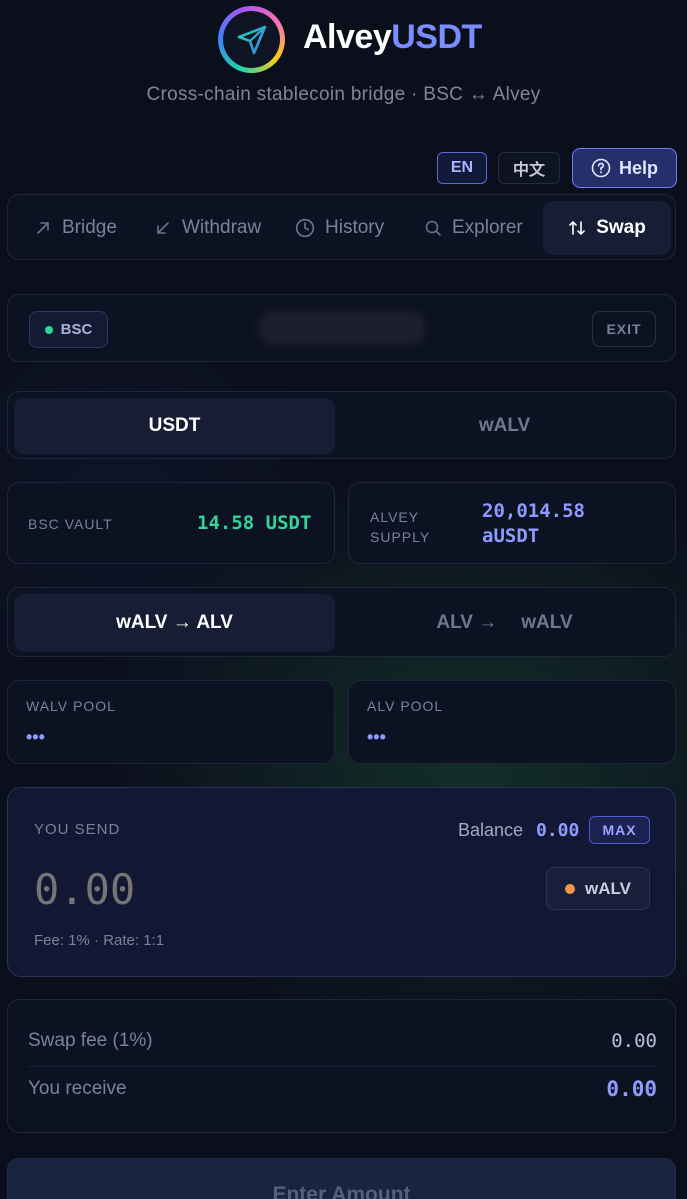 This screenshot has width=687, height=1199. I want to click on connected-dot-icon, so click(48, 329).